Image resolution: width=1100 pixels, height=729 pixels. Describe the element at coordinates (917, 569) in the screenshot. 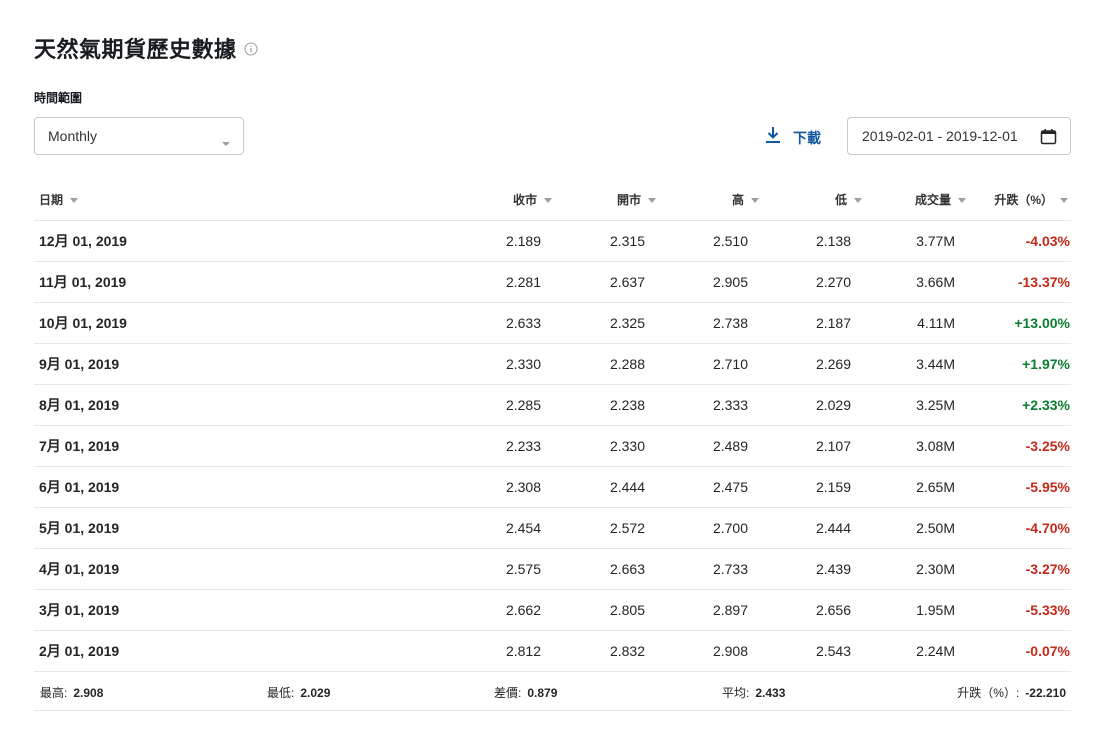

I see `volume-cell: 2.30M` at that location.